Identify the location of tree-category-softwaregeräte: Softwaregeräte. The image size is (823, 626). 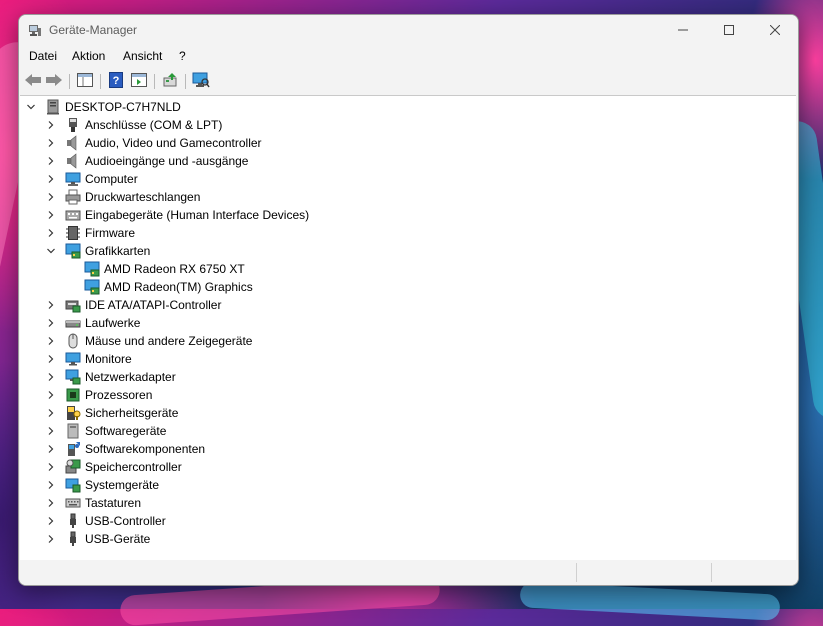
(106, 431).